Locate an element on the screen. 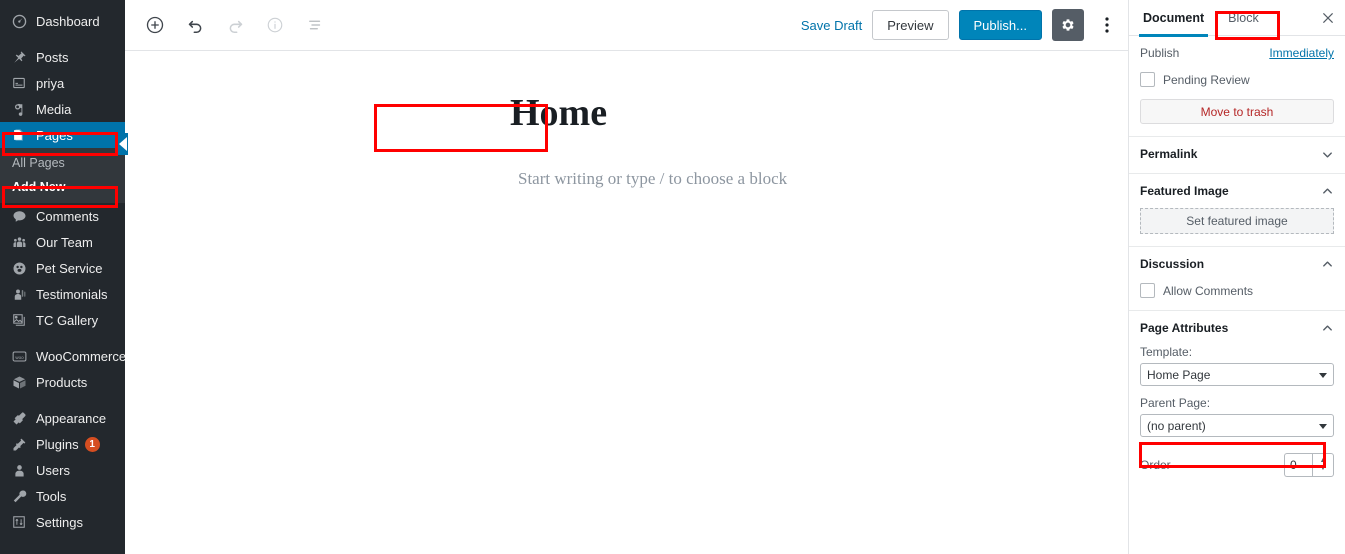 The image size is (1345, 554). tools-icon is located at coordinates (19, 496).